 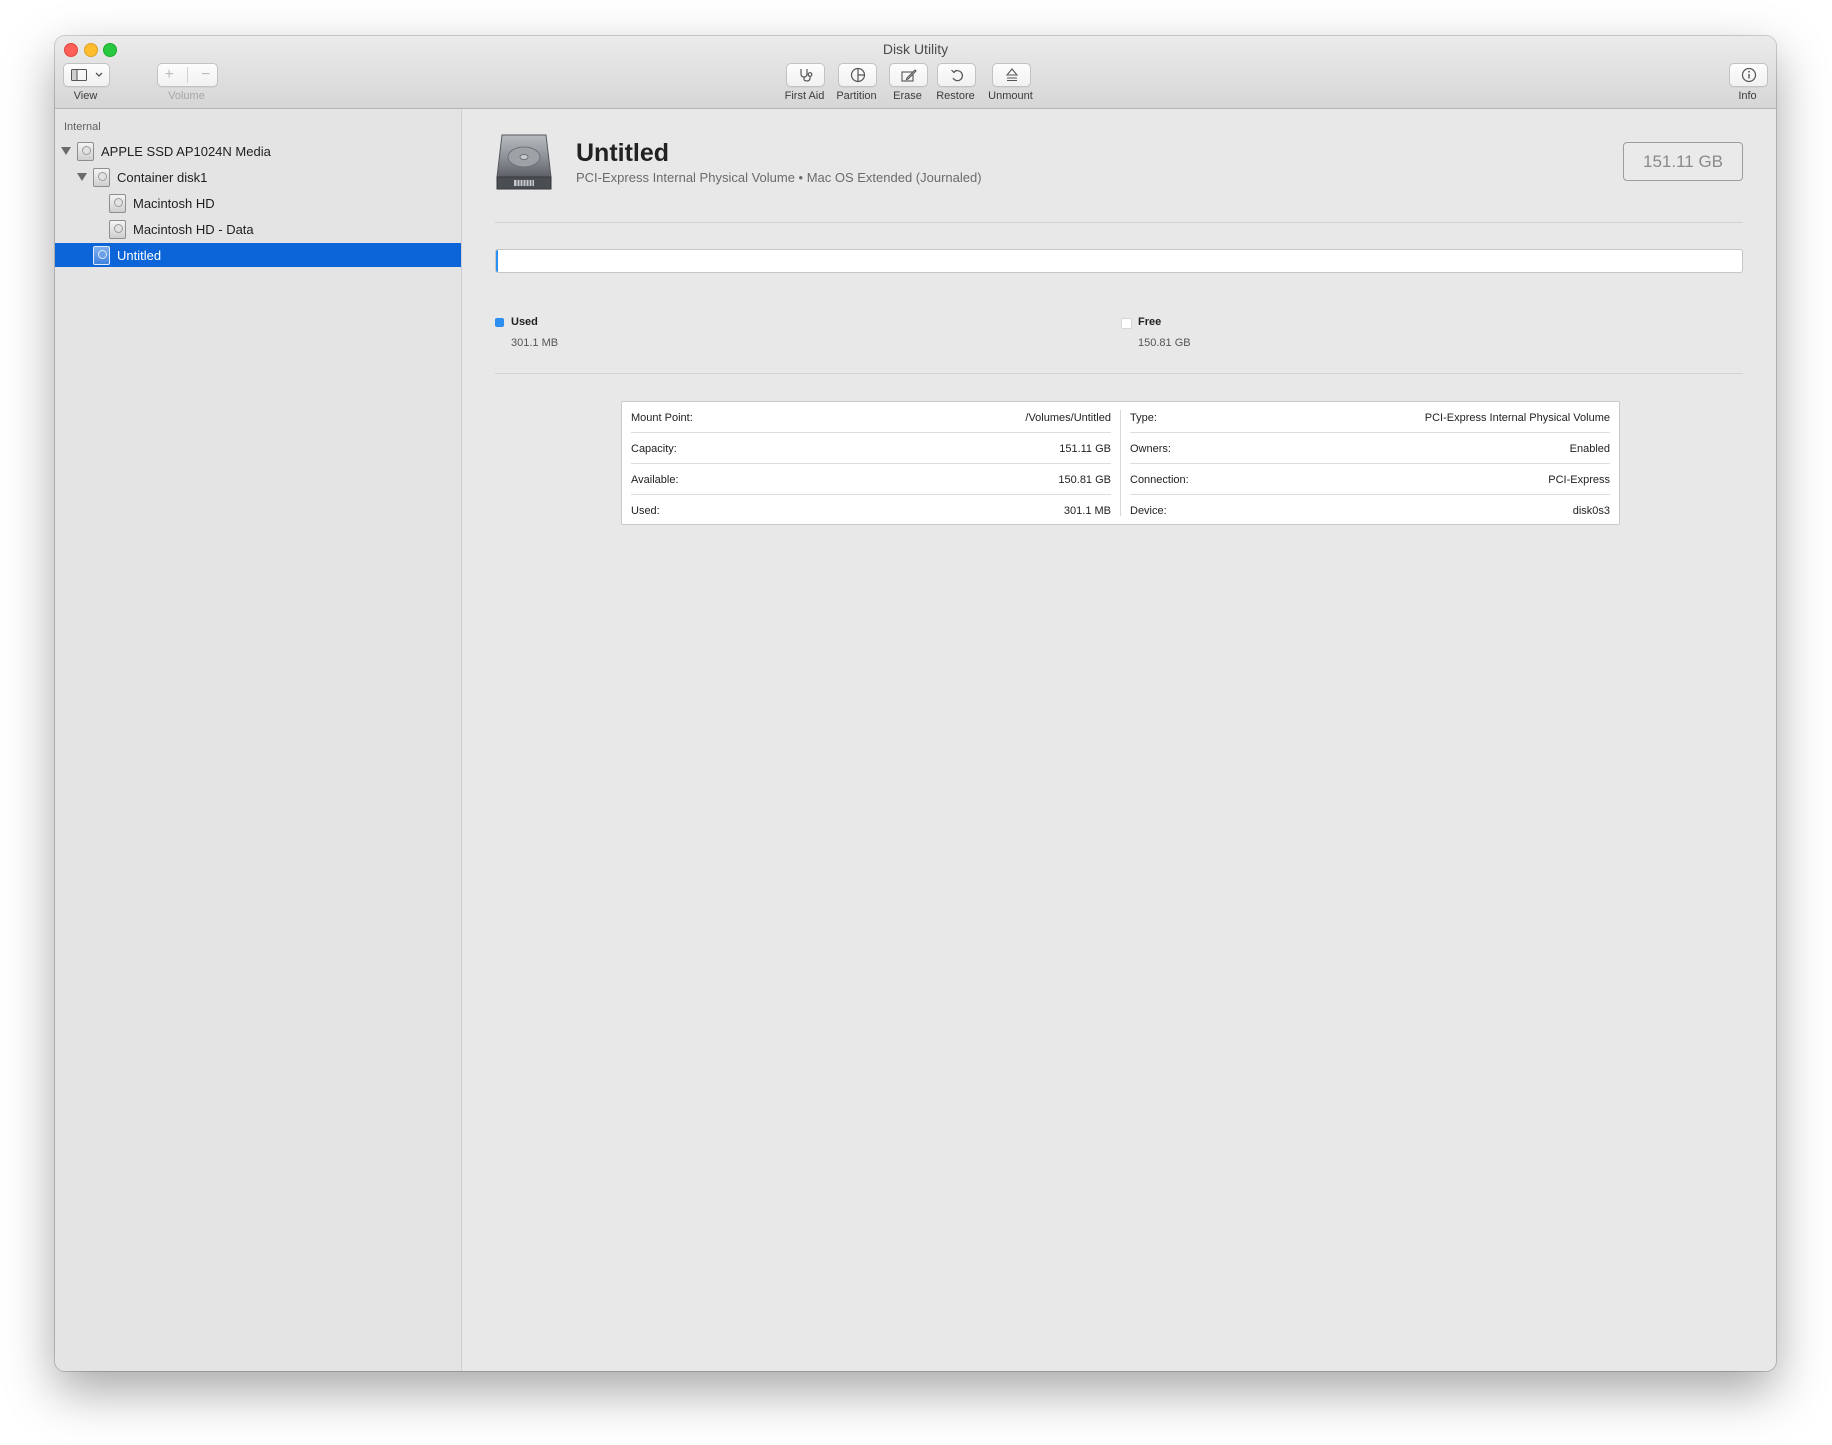 I want to click on info-row-available: Available: 150.81 GB, so click(x=871, y=479).